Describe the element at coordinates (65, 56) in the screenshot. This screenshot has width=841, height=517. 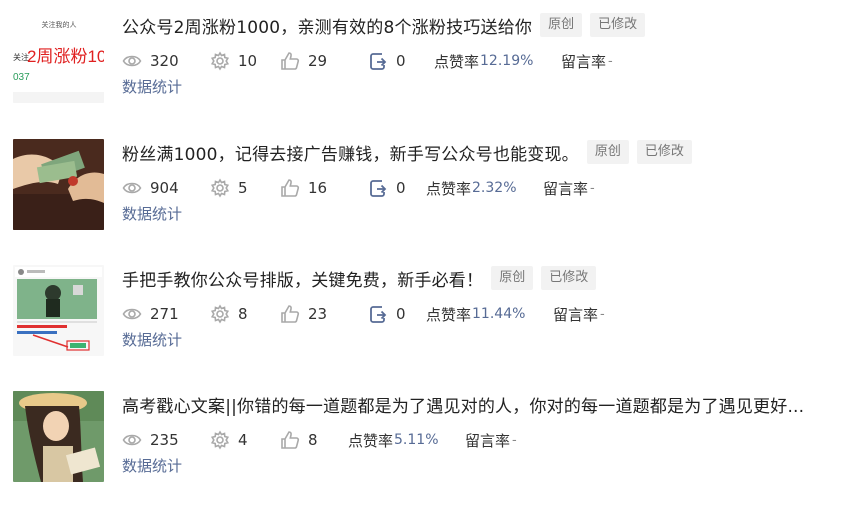
I see `thumb-main-text: 2周涨粉100` at that location.